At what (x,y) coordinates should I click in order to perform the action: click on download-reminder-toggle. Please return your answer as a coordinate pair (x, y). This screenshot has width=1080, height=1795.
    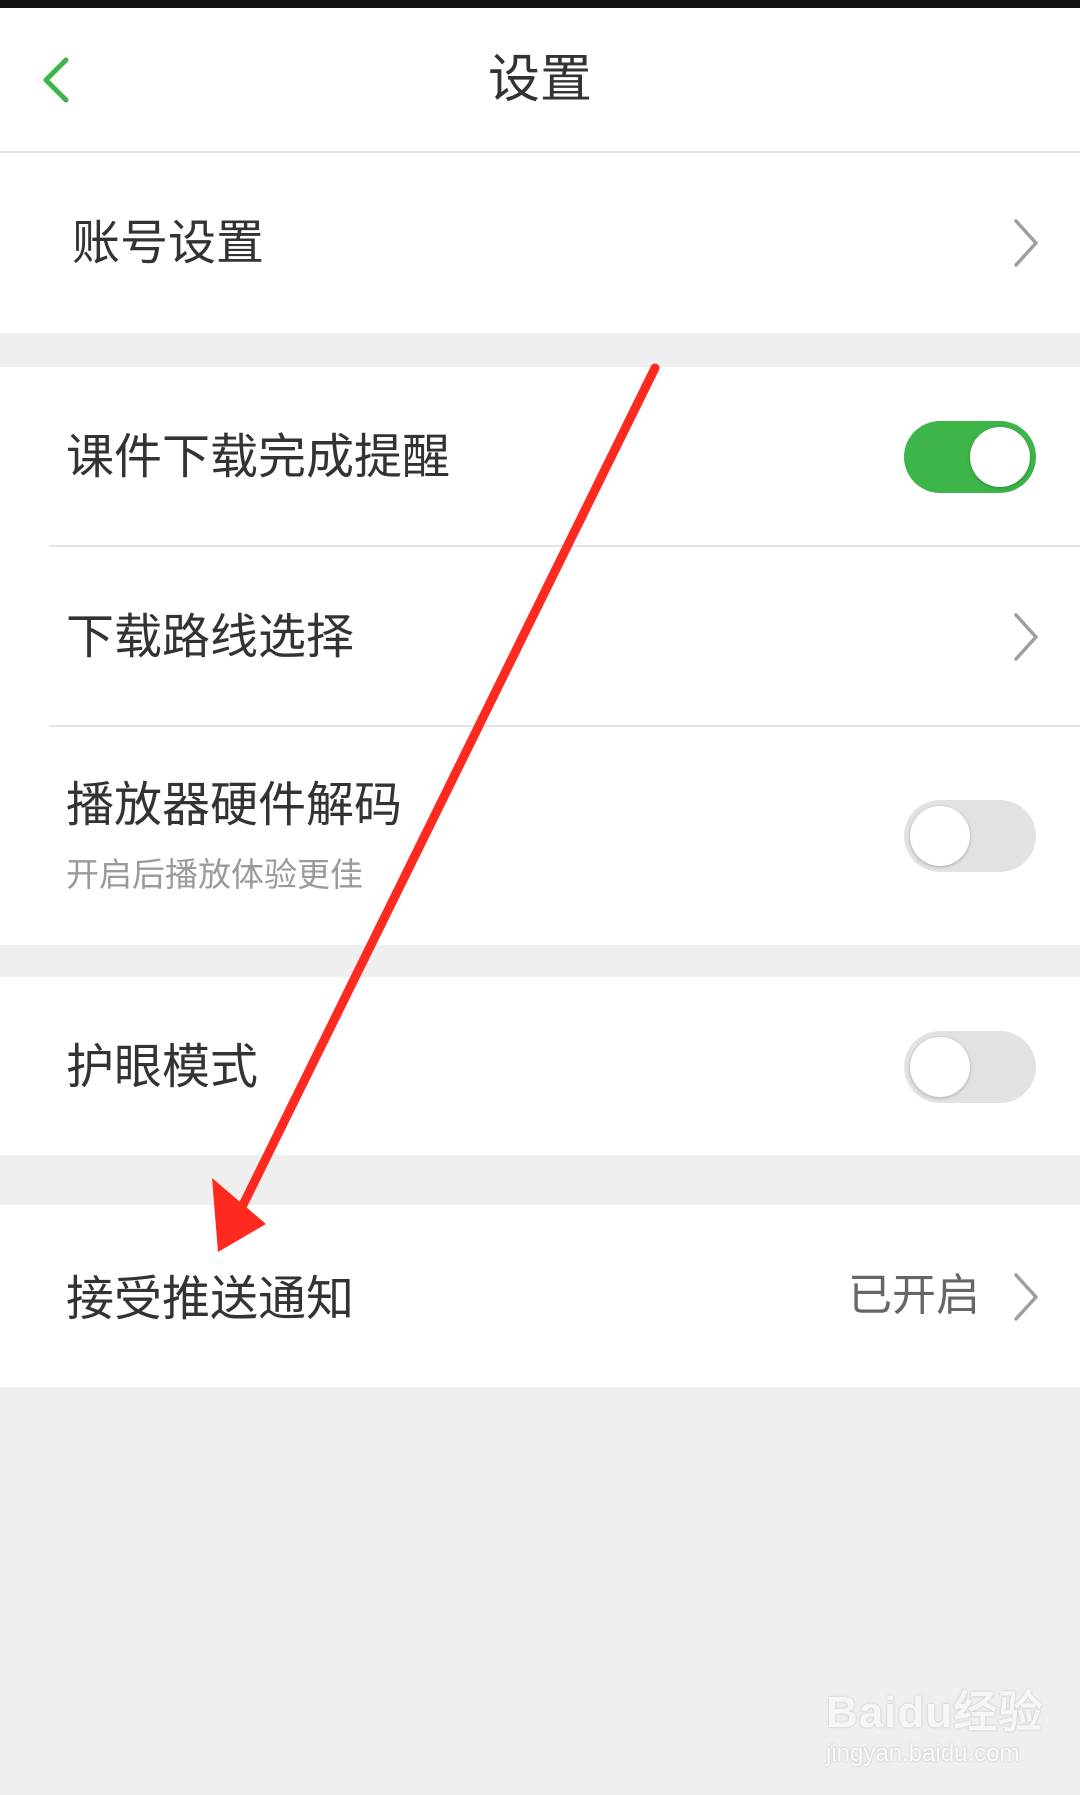
    Looking at the image, I should click on (970, 457).